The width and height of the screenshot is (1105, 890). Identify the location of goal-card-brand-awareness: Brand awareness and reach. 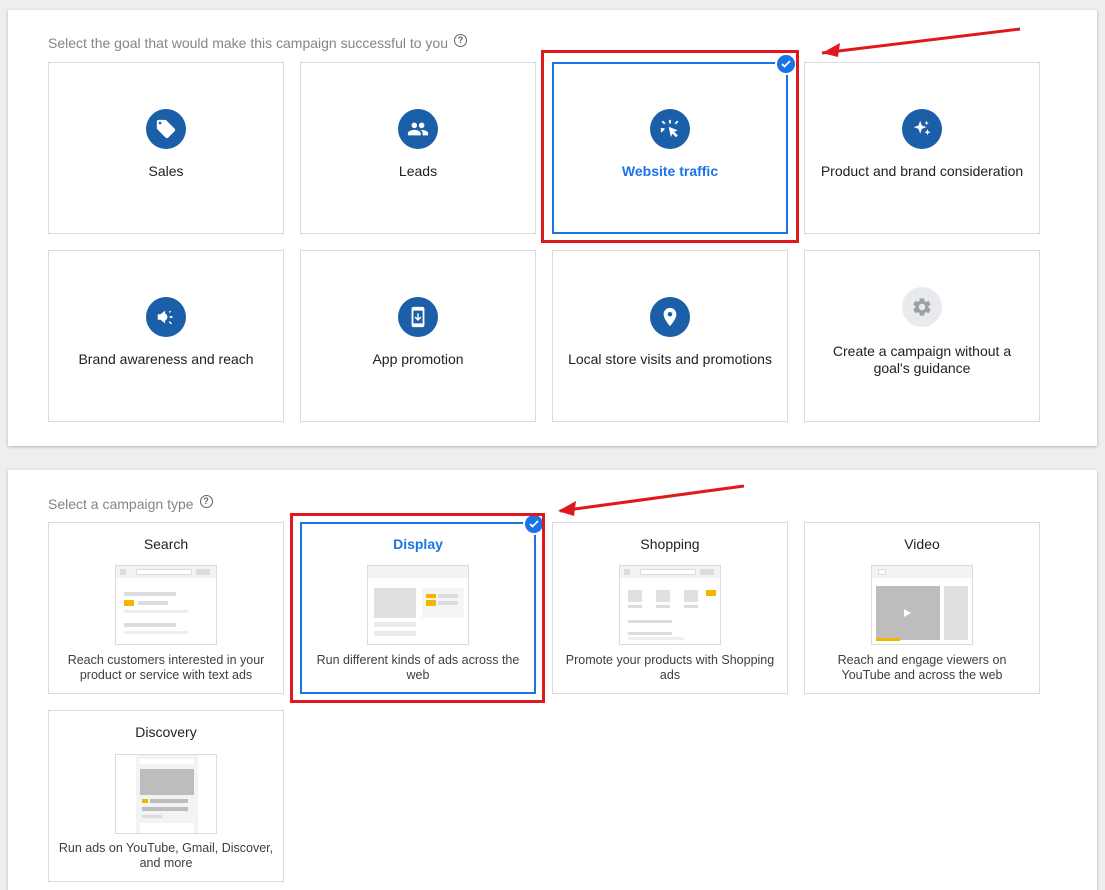
(166, 336).